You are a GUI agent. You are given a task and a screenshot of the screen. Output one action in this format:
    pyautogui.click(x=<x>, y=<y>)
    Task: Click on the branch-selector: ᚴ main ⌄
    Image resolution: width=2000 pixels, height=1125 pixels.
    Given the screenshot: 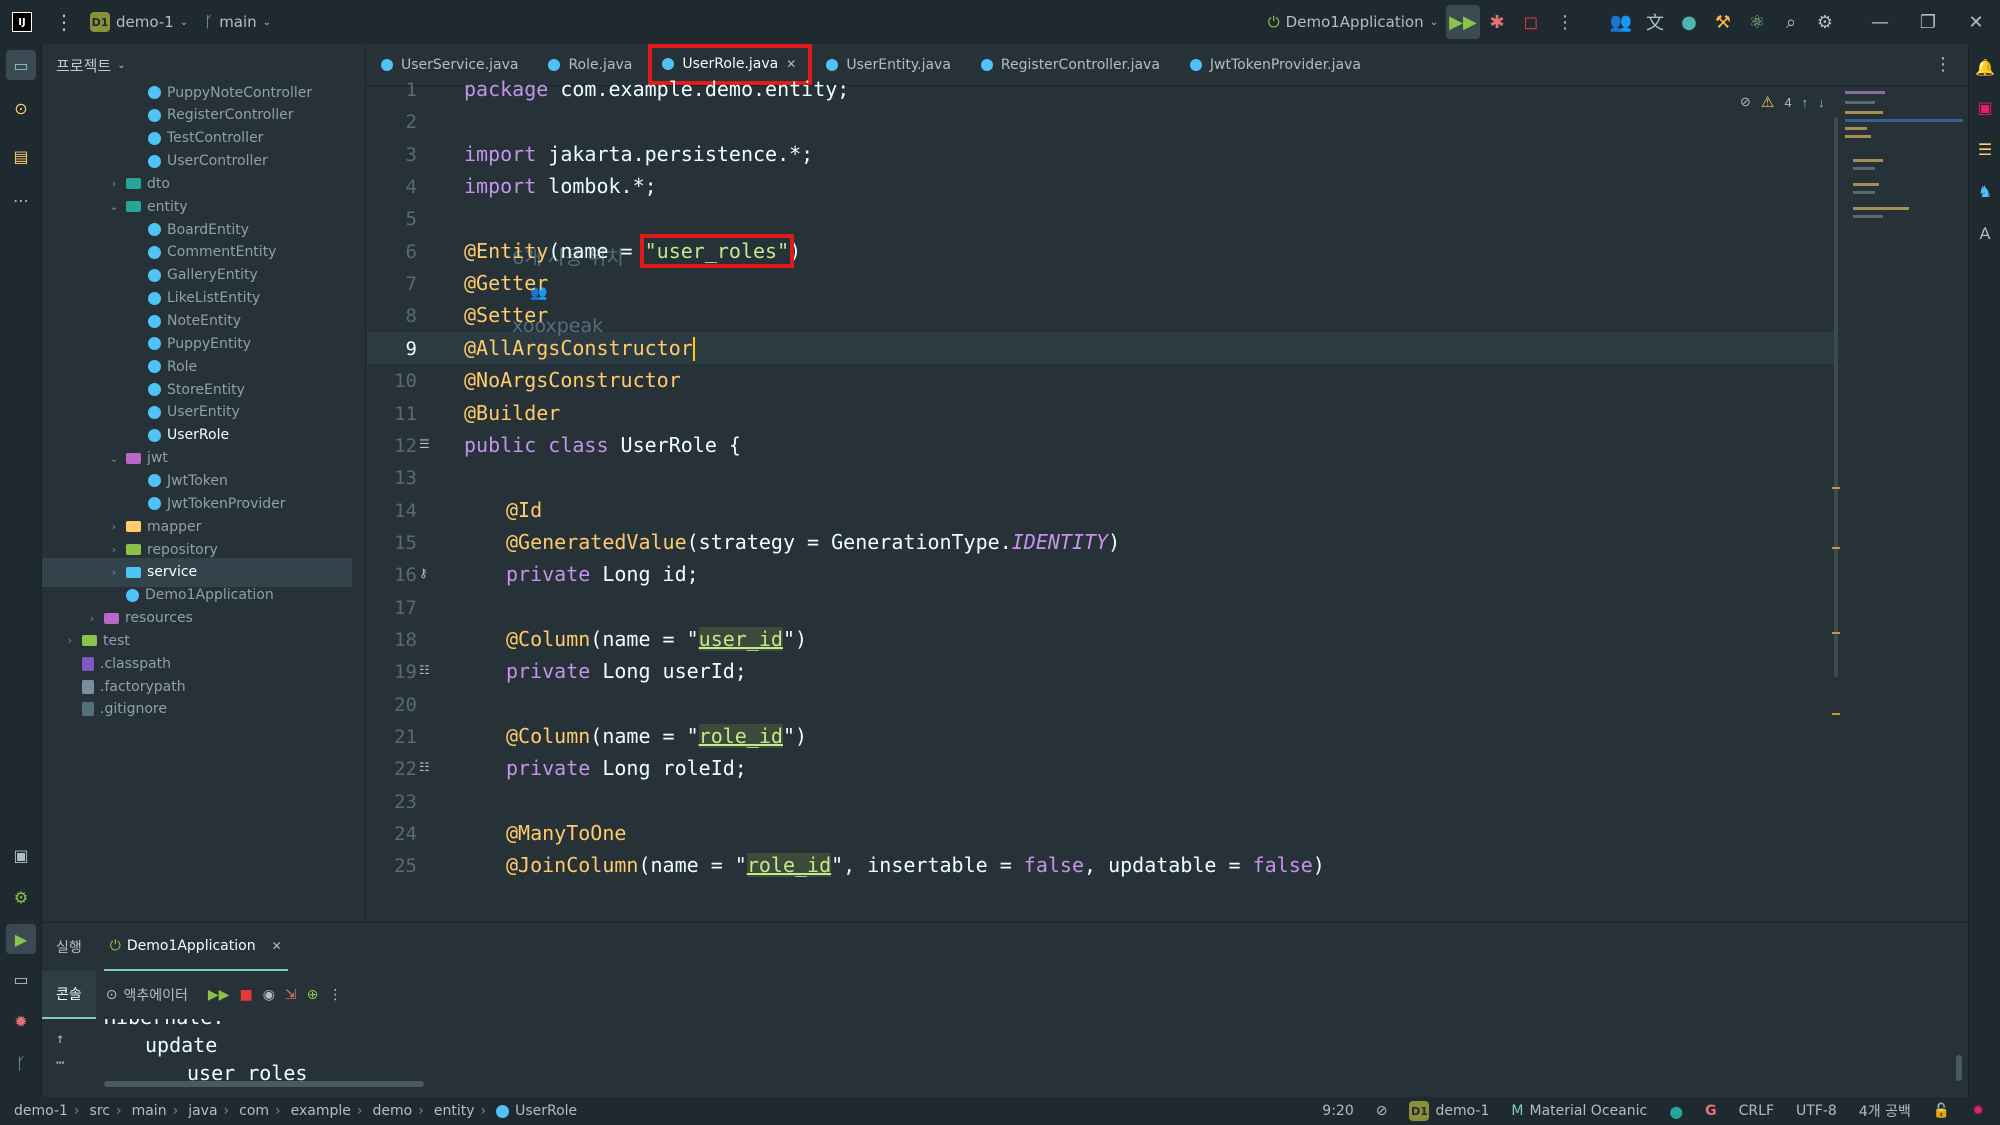 What is the action you would take?
    pyautogui.click(x=237, y=22)
    